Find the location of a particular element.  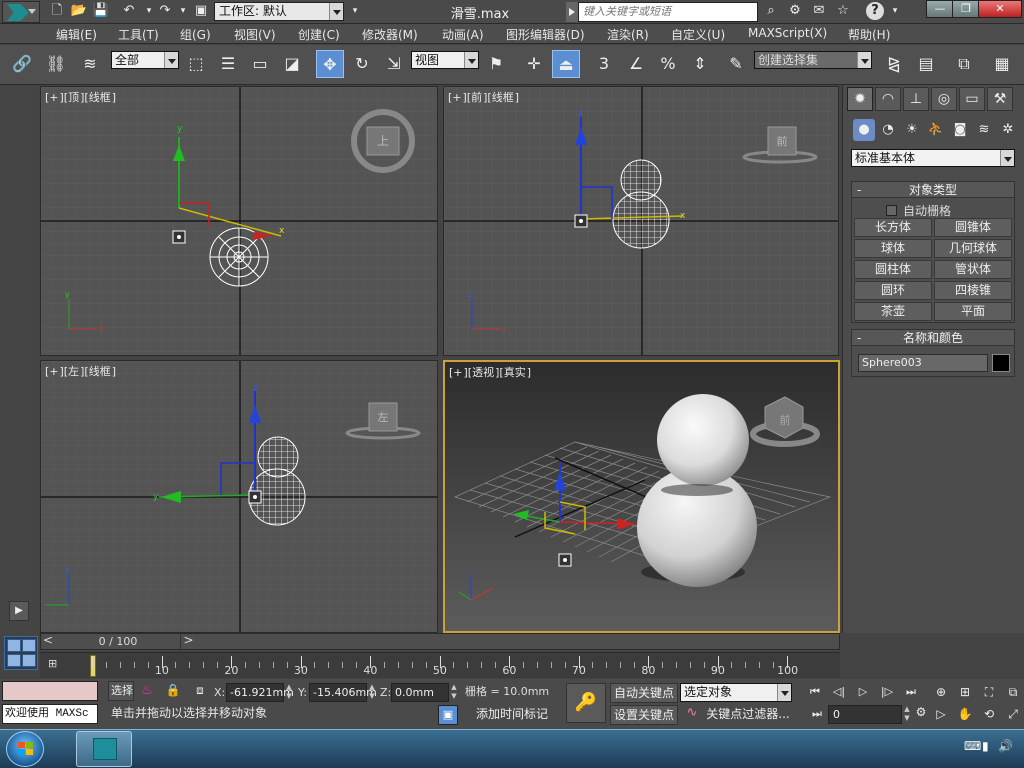

named-selection-dropdown: 创建选择集 is located at coordinates (813, 60).